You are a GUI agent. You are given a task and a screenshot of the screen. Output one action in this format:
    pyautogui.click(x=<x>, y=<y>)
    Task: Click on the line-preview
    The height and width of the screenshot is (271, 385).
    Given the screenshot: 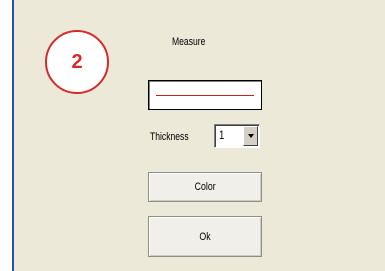 What is the action you would take?
    pyautogui.click(x=205, y=95)
    